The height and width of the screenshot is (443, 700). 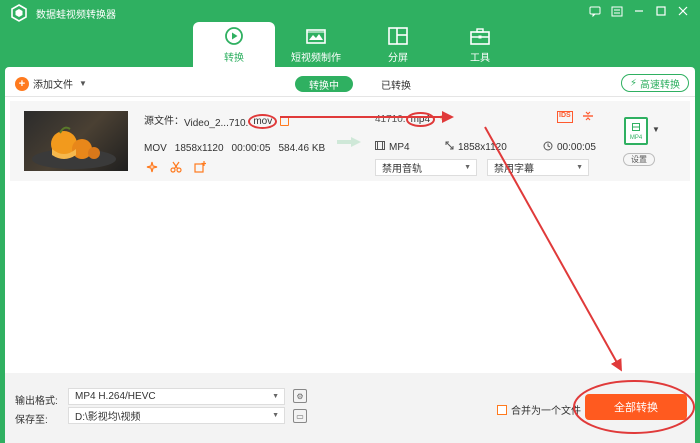 I want to click on source-meta: MOV 1858x1120 00:00:05 584.46 KB, so click(x=234, y=148).